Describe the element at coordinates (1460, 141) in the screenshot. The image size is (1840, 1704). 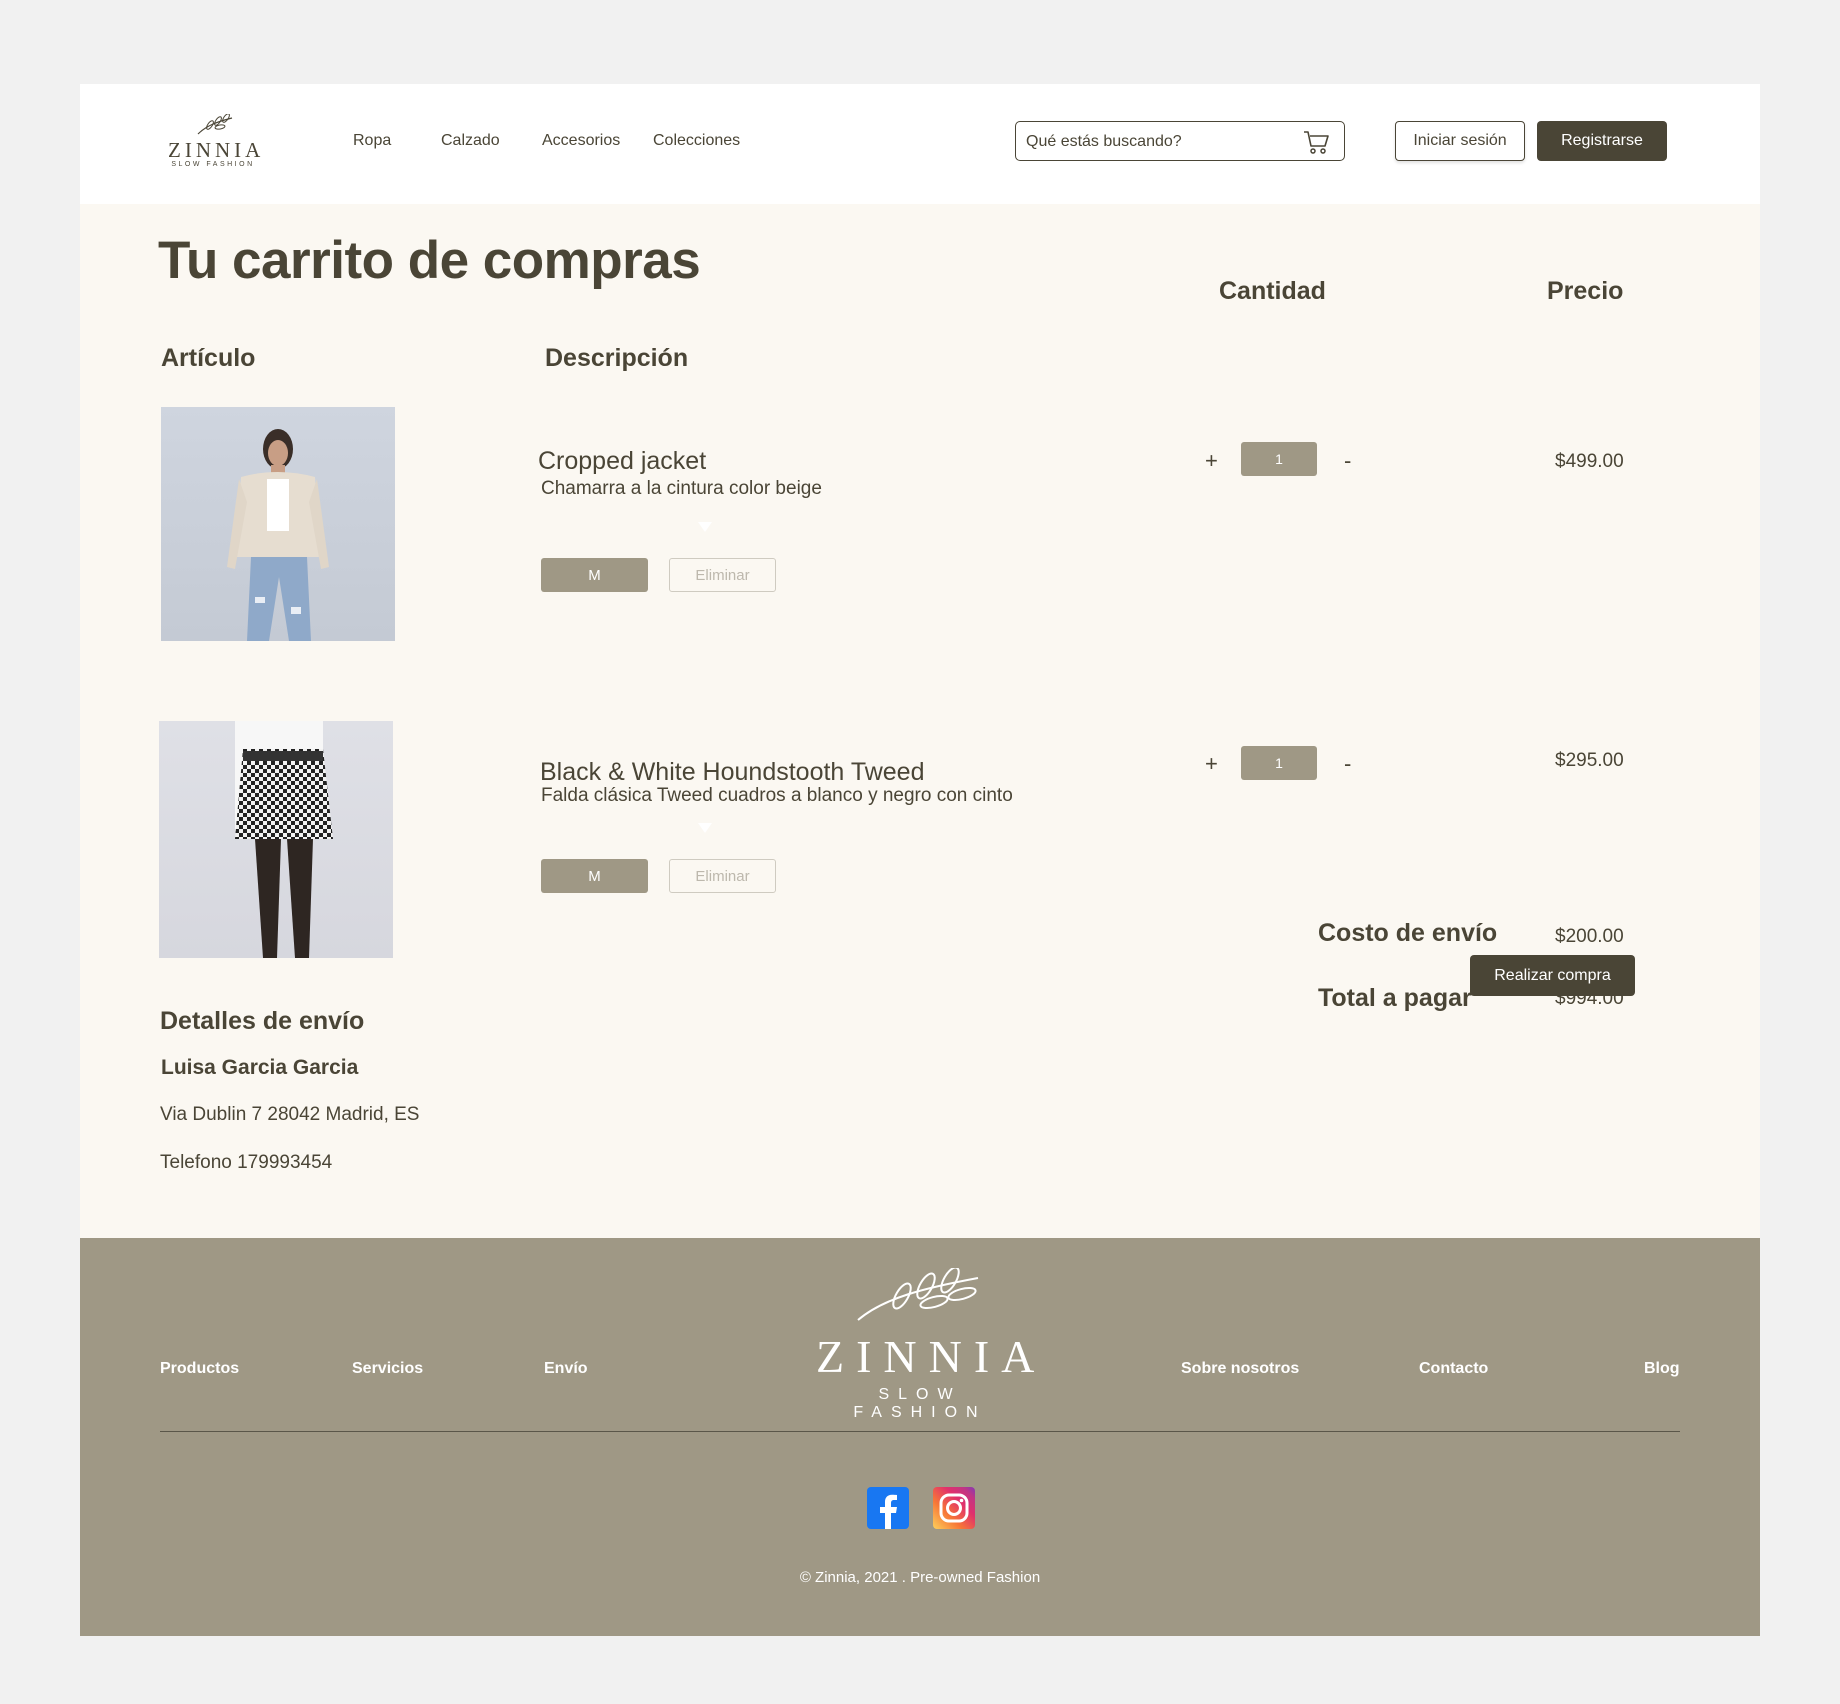
I see `login-button: Iniciar sesión` at that location.